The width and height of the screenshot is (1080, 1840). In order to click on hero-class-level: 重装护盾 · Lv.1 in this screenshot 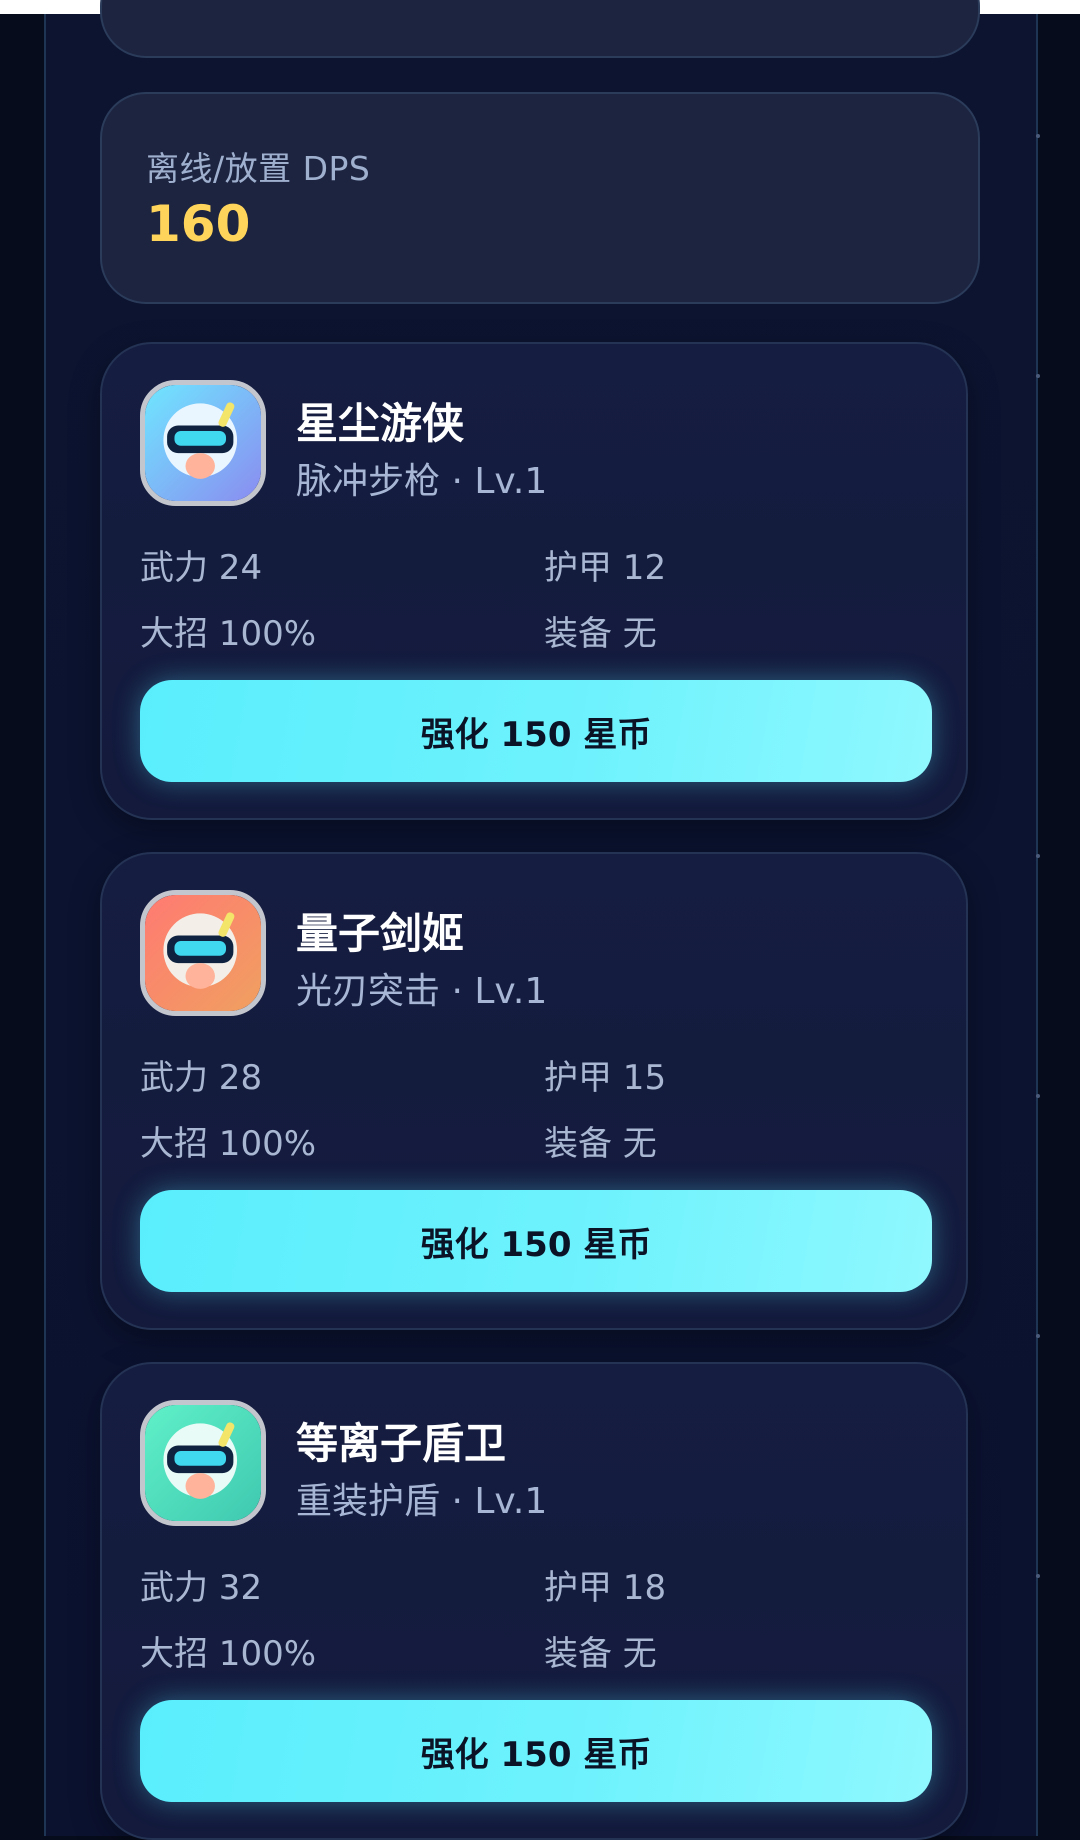, I will do `click(422, 1501)`.